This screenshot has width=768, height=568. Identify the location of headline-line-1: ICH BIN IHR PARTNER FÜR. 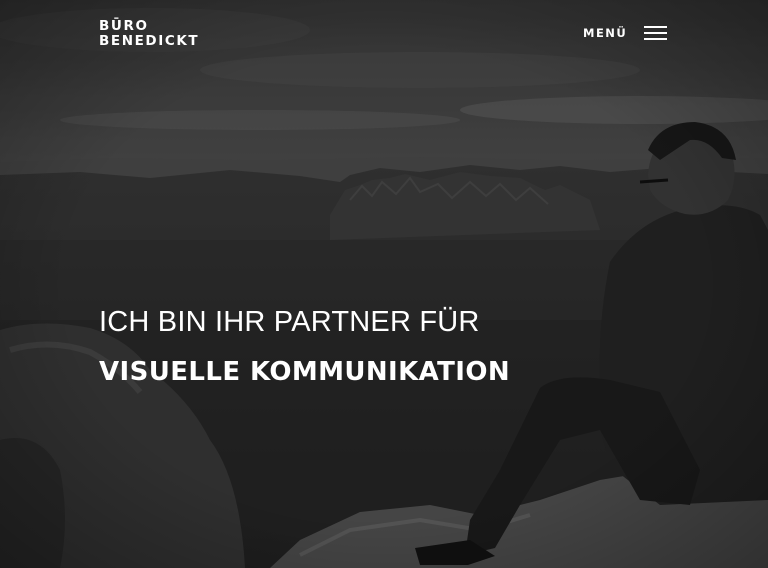
(289, 322).